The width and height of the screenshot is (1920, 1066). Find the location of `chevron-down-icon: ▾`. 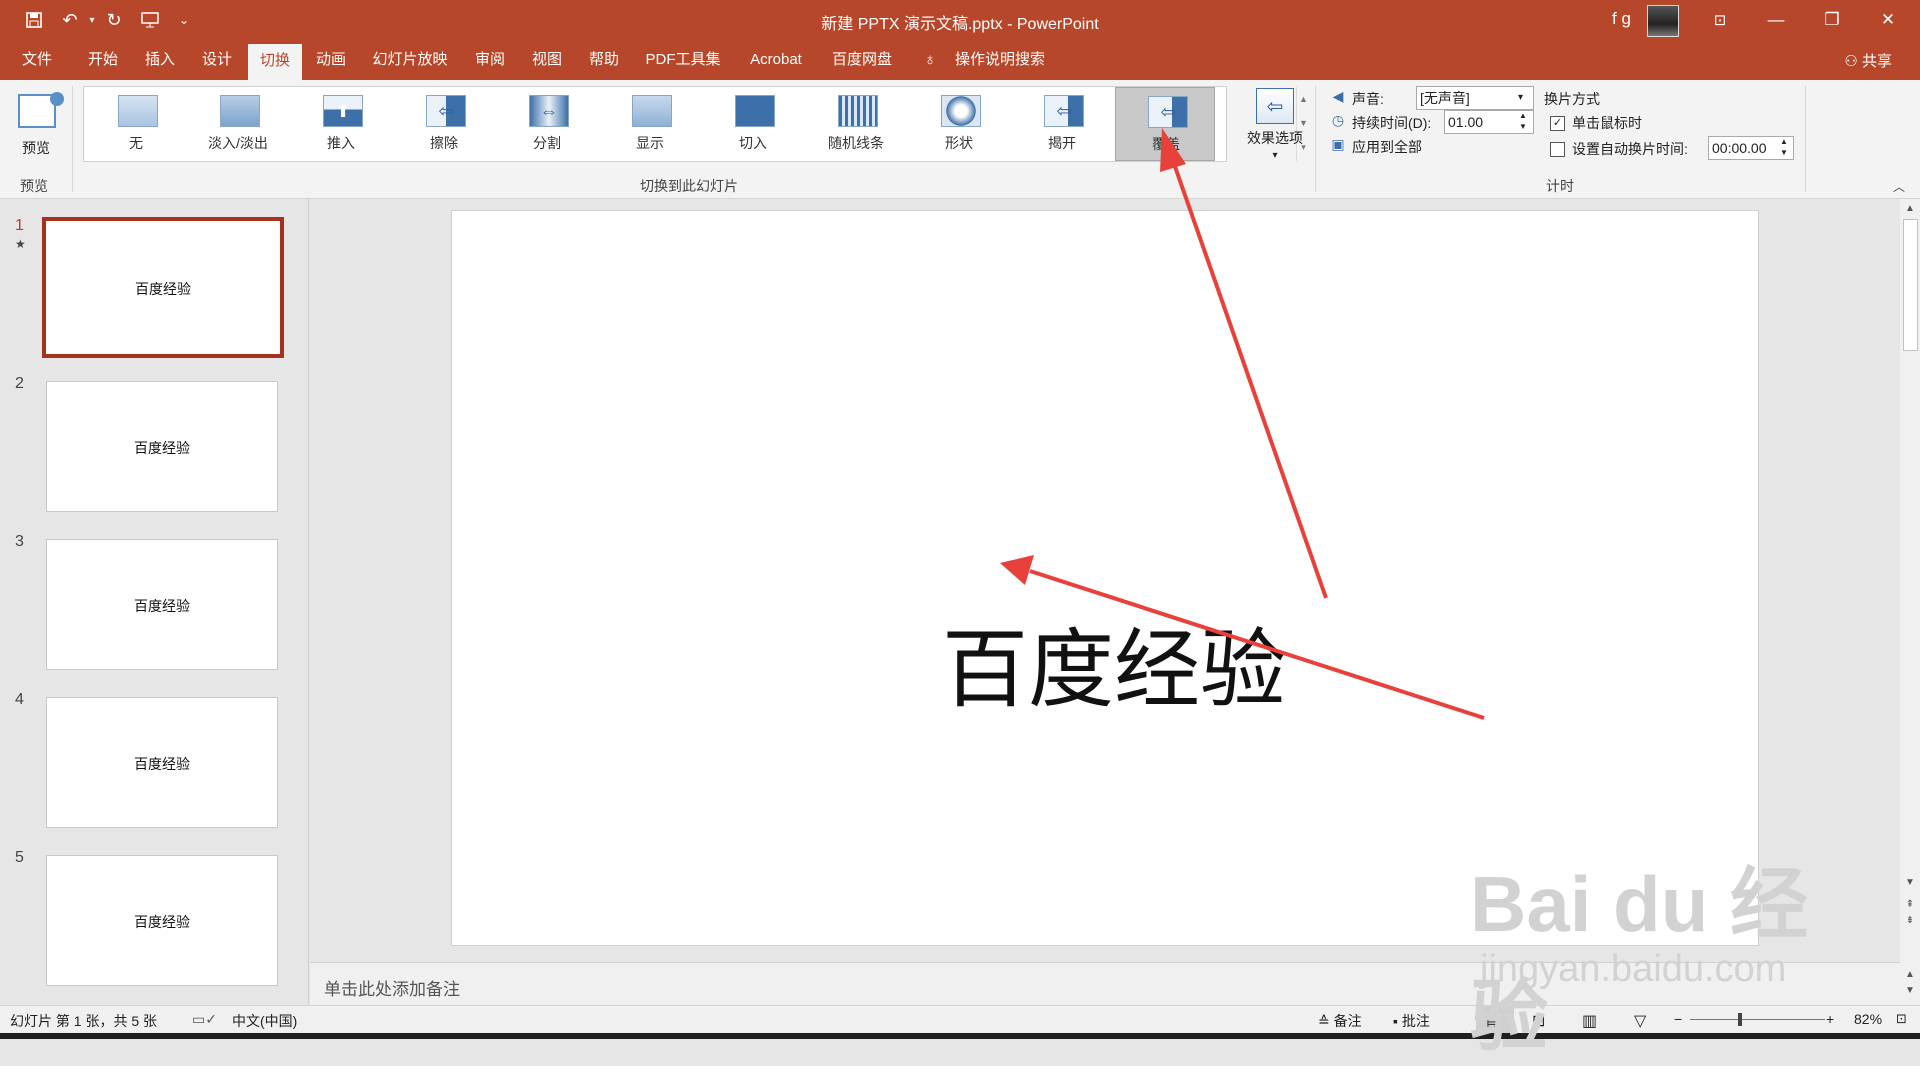

chevron-down-icon: ▾ is located at coordinates (1520, 97).